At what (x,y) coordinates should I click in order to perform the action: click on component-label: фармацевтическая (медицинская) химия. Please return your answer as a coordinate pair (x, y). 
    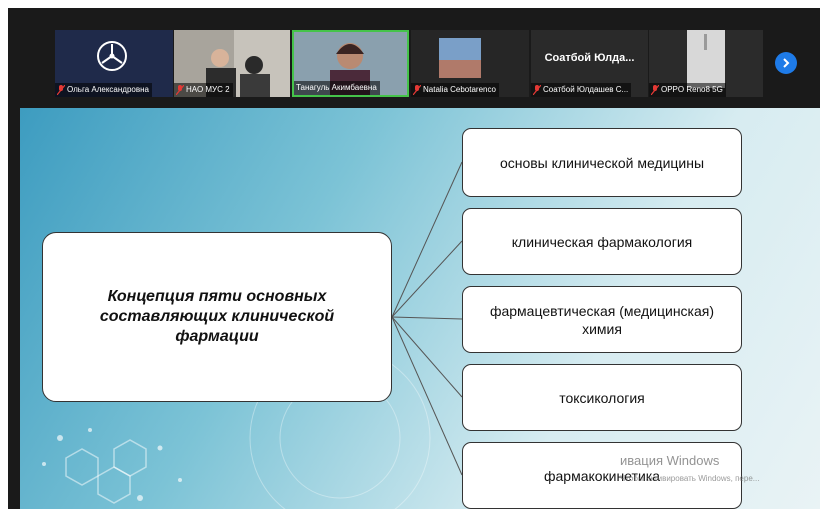
    Looking at the image, I should click on (602, 319).